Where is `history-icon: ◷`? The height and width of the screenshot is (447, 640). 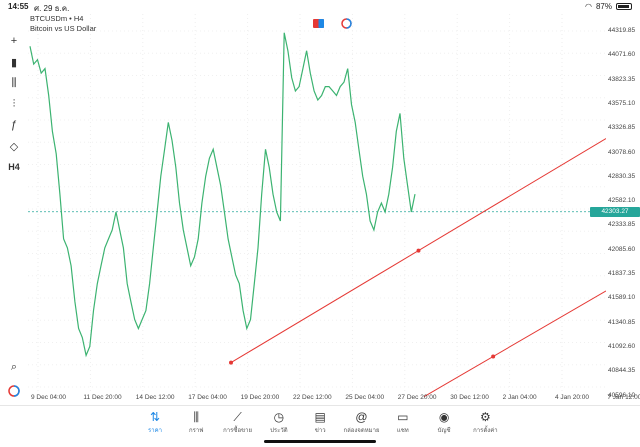 history-icon: ◷ is located at coordinates (279, 417).